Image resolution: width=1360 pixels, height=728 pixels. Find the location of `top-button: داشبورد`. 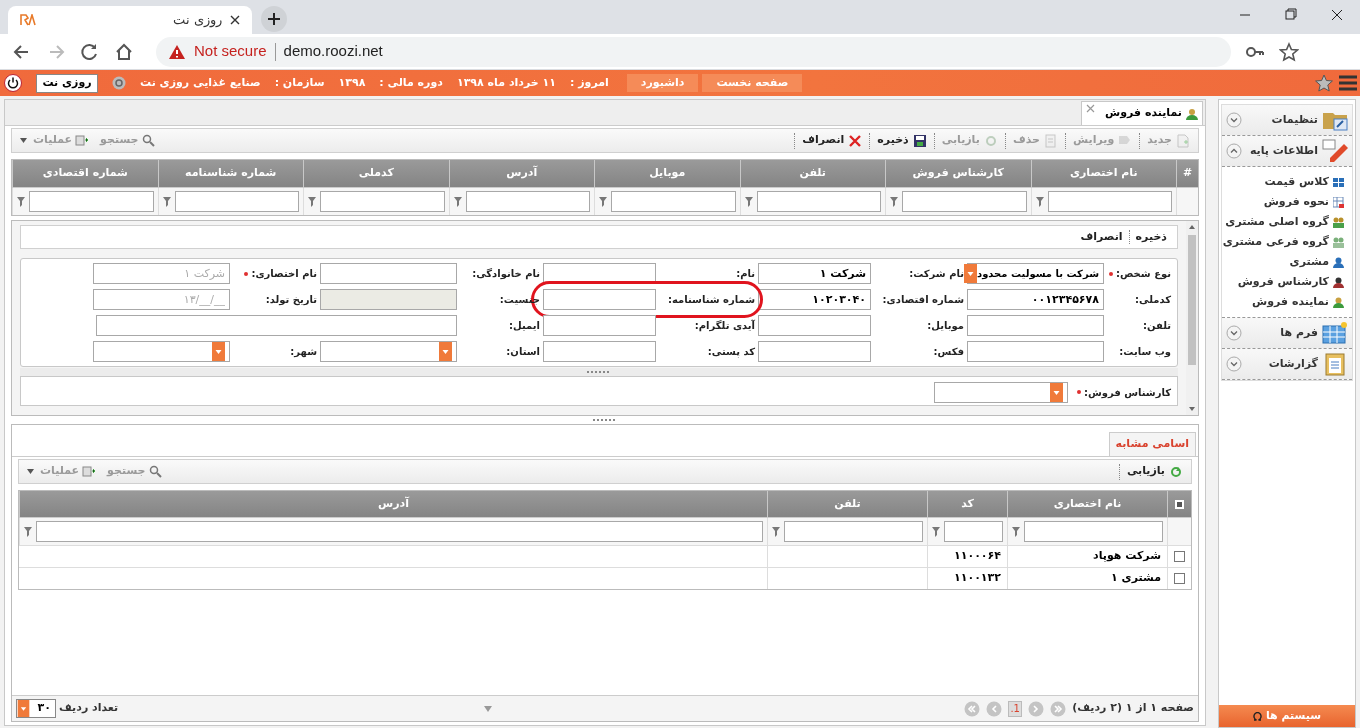

top-button: داشبورد is located at coordinates (662, 83).